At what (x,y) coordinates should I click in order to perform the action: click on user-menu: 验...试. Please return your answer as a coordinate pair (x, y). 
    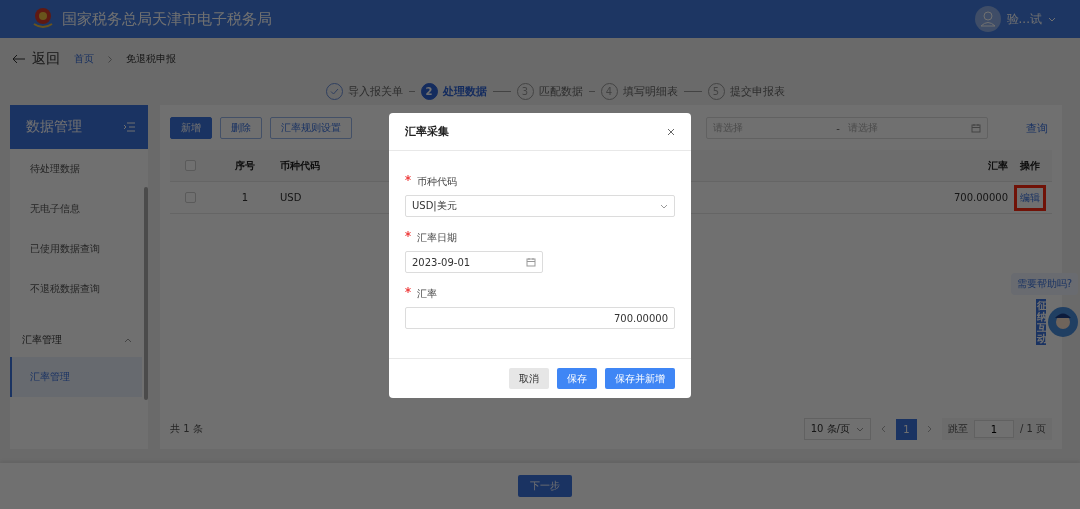
    Looking at the image, I should click on (1015, 19).